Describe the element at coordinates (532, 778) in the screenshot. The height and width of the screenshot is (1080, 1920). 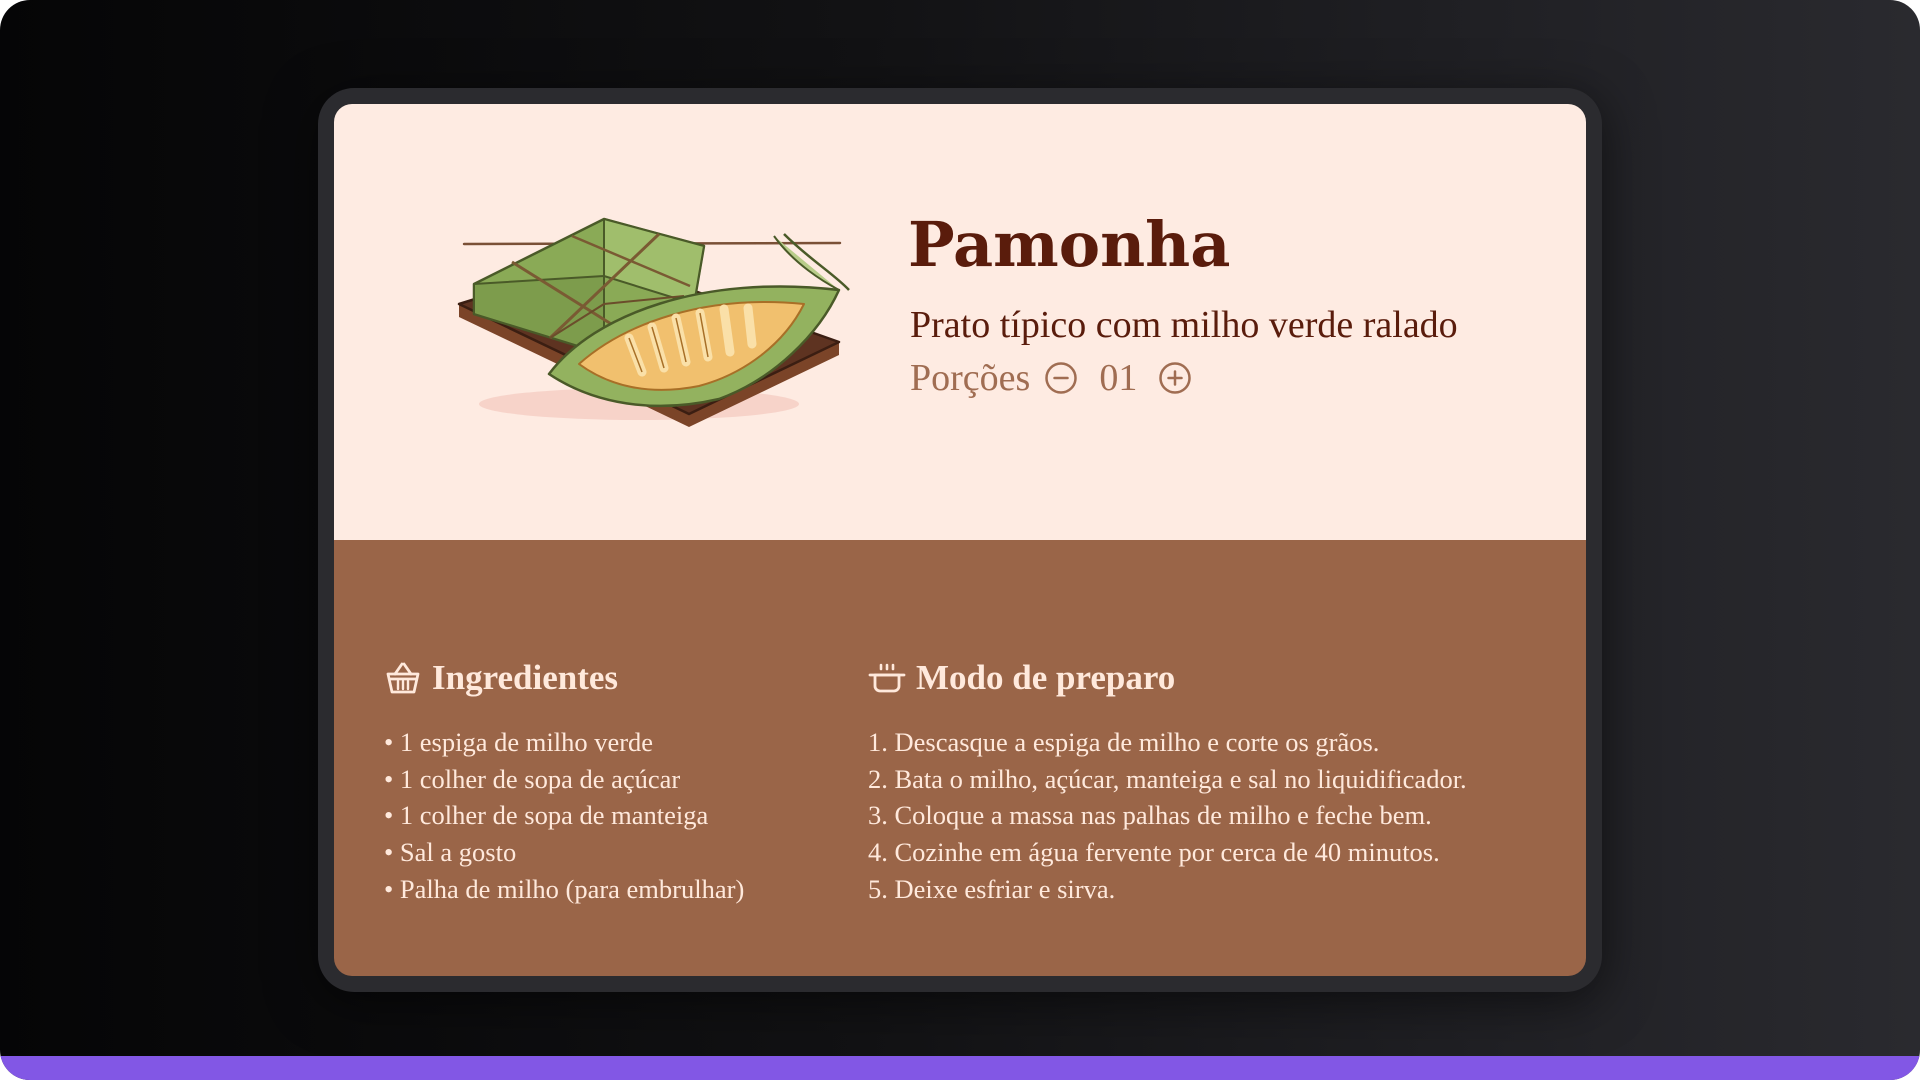
I see `ingredient-item: • 1 colher de sopa de açúcar` at that location.